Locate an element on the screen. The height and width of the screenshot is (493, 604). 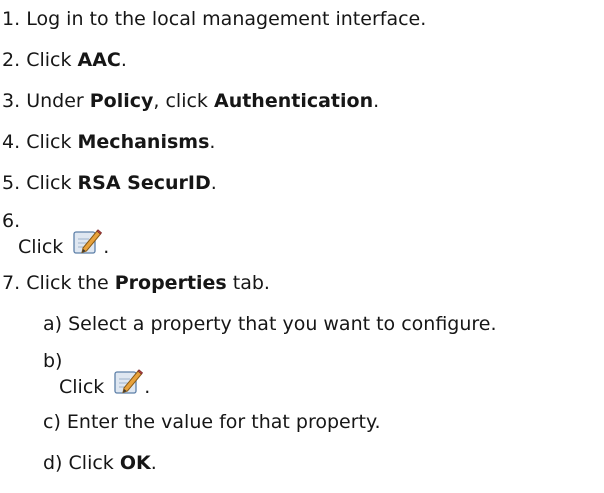
step-text: Enter the value for that property. is located at coordinates (223, 422).